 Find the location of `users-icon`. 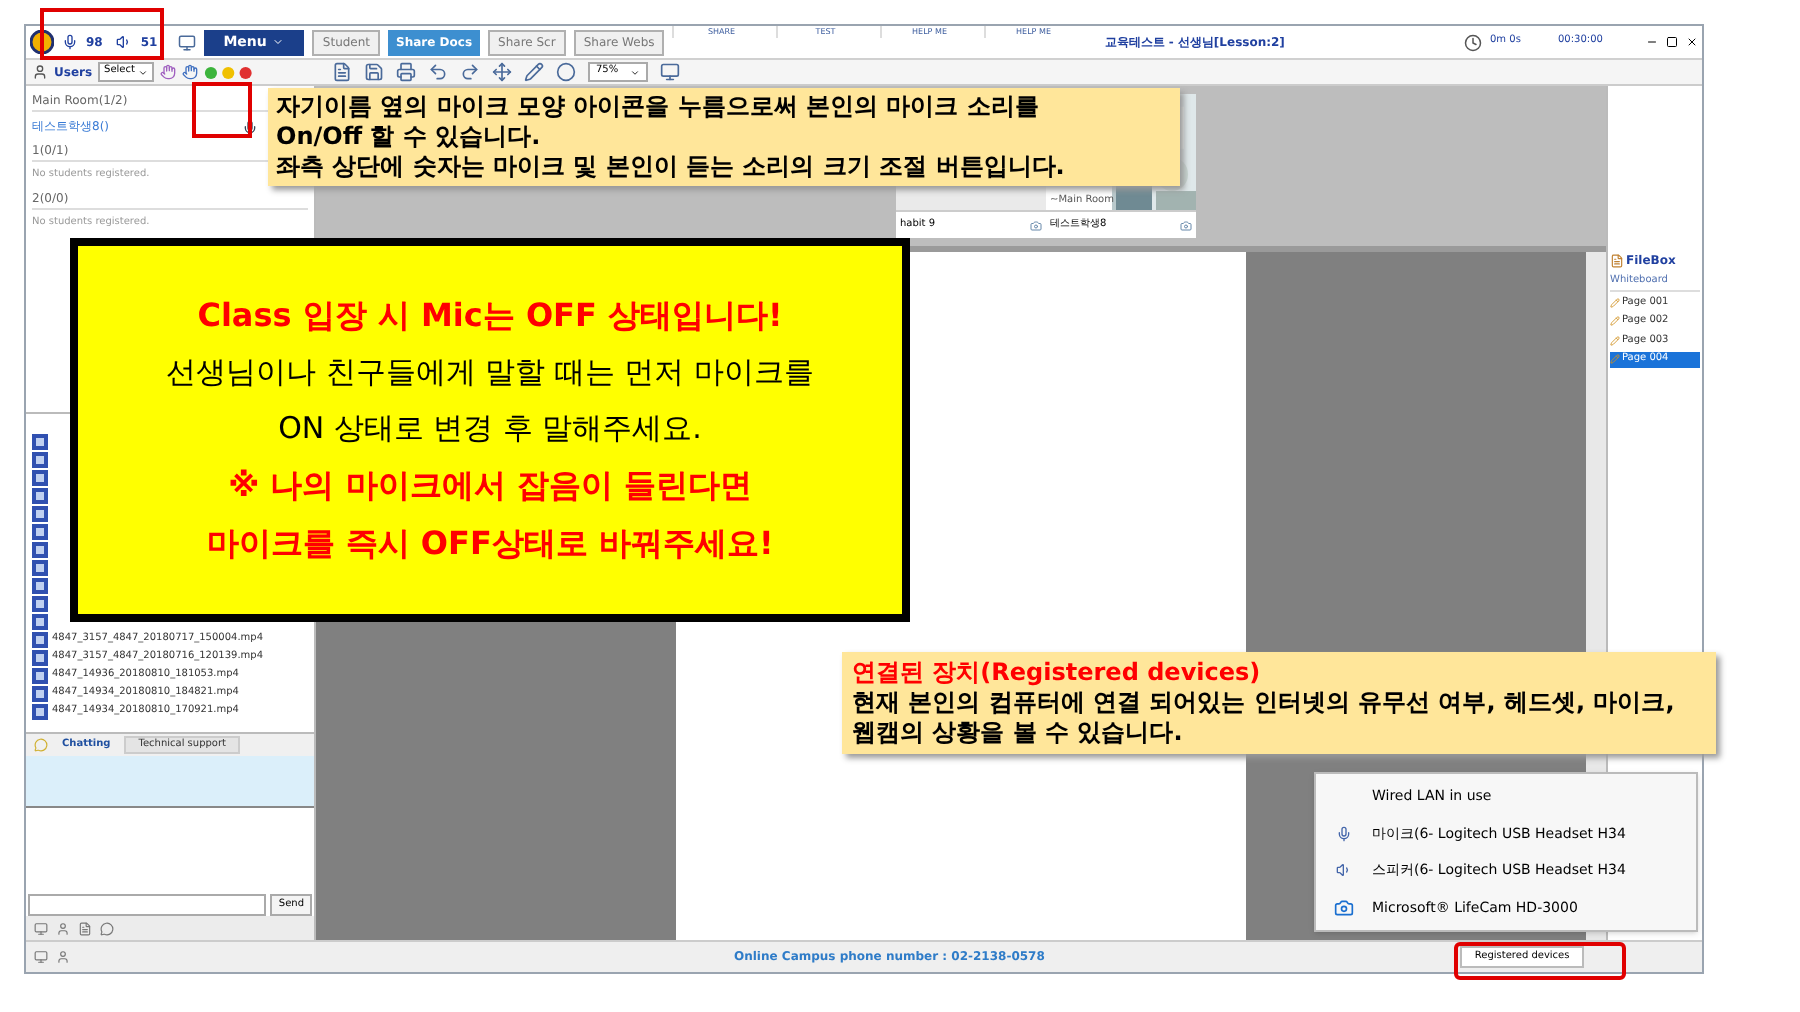

users-icon is located at coordinates (40, 72).